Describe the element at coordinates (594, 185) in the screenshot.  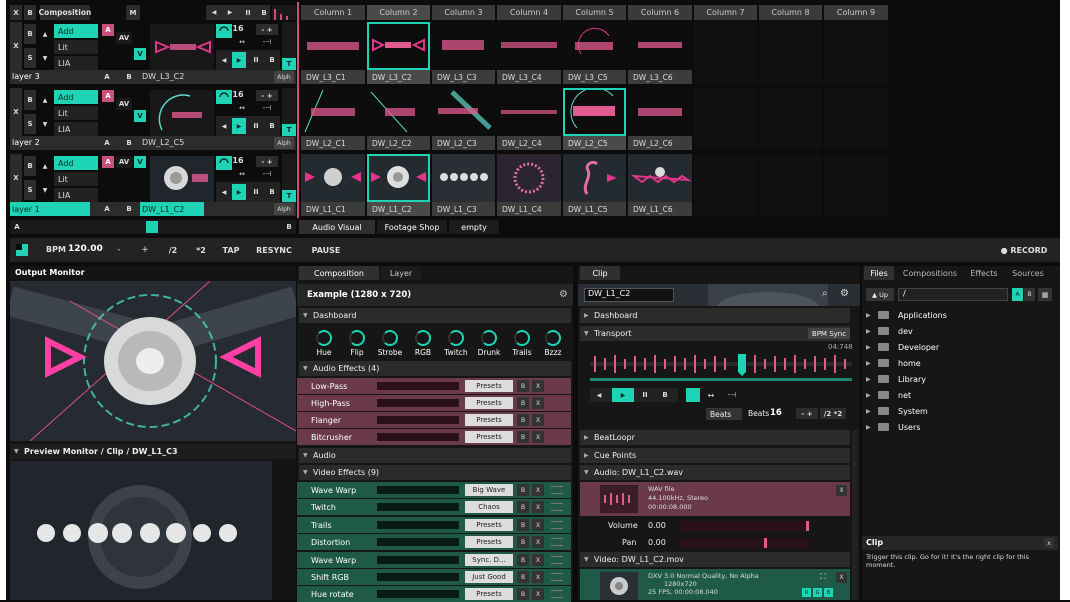
I see `clip-cell: DW_L1_C5` at that location.